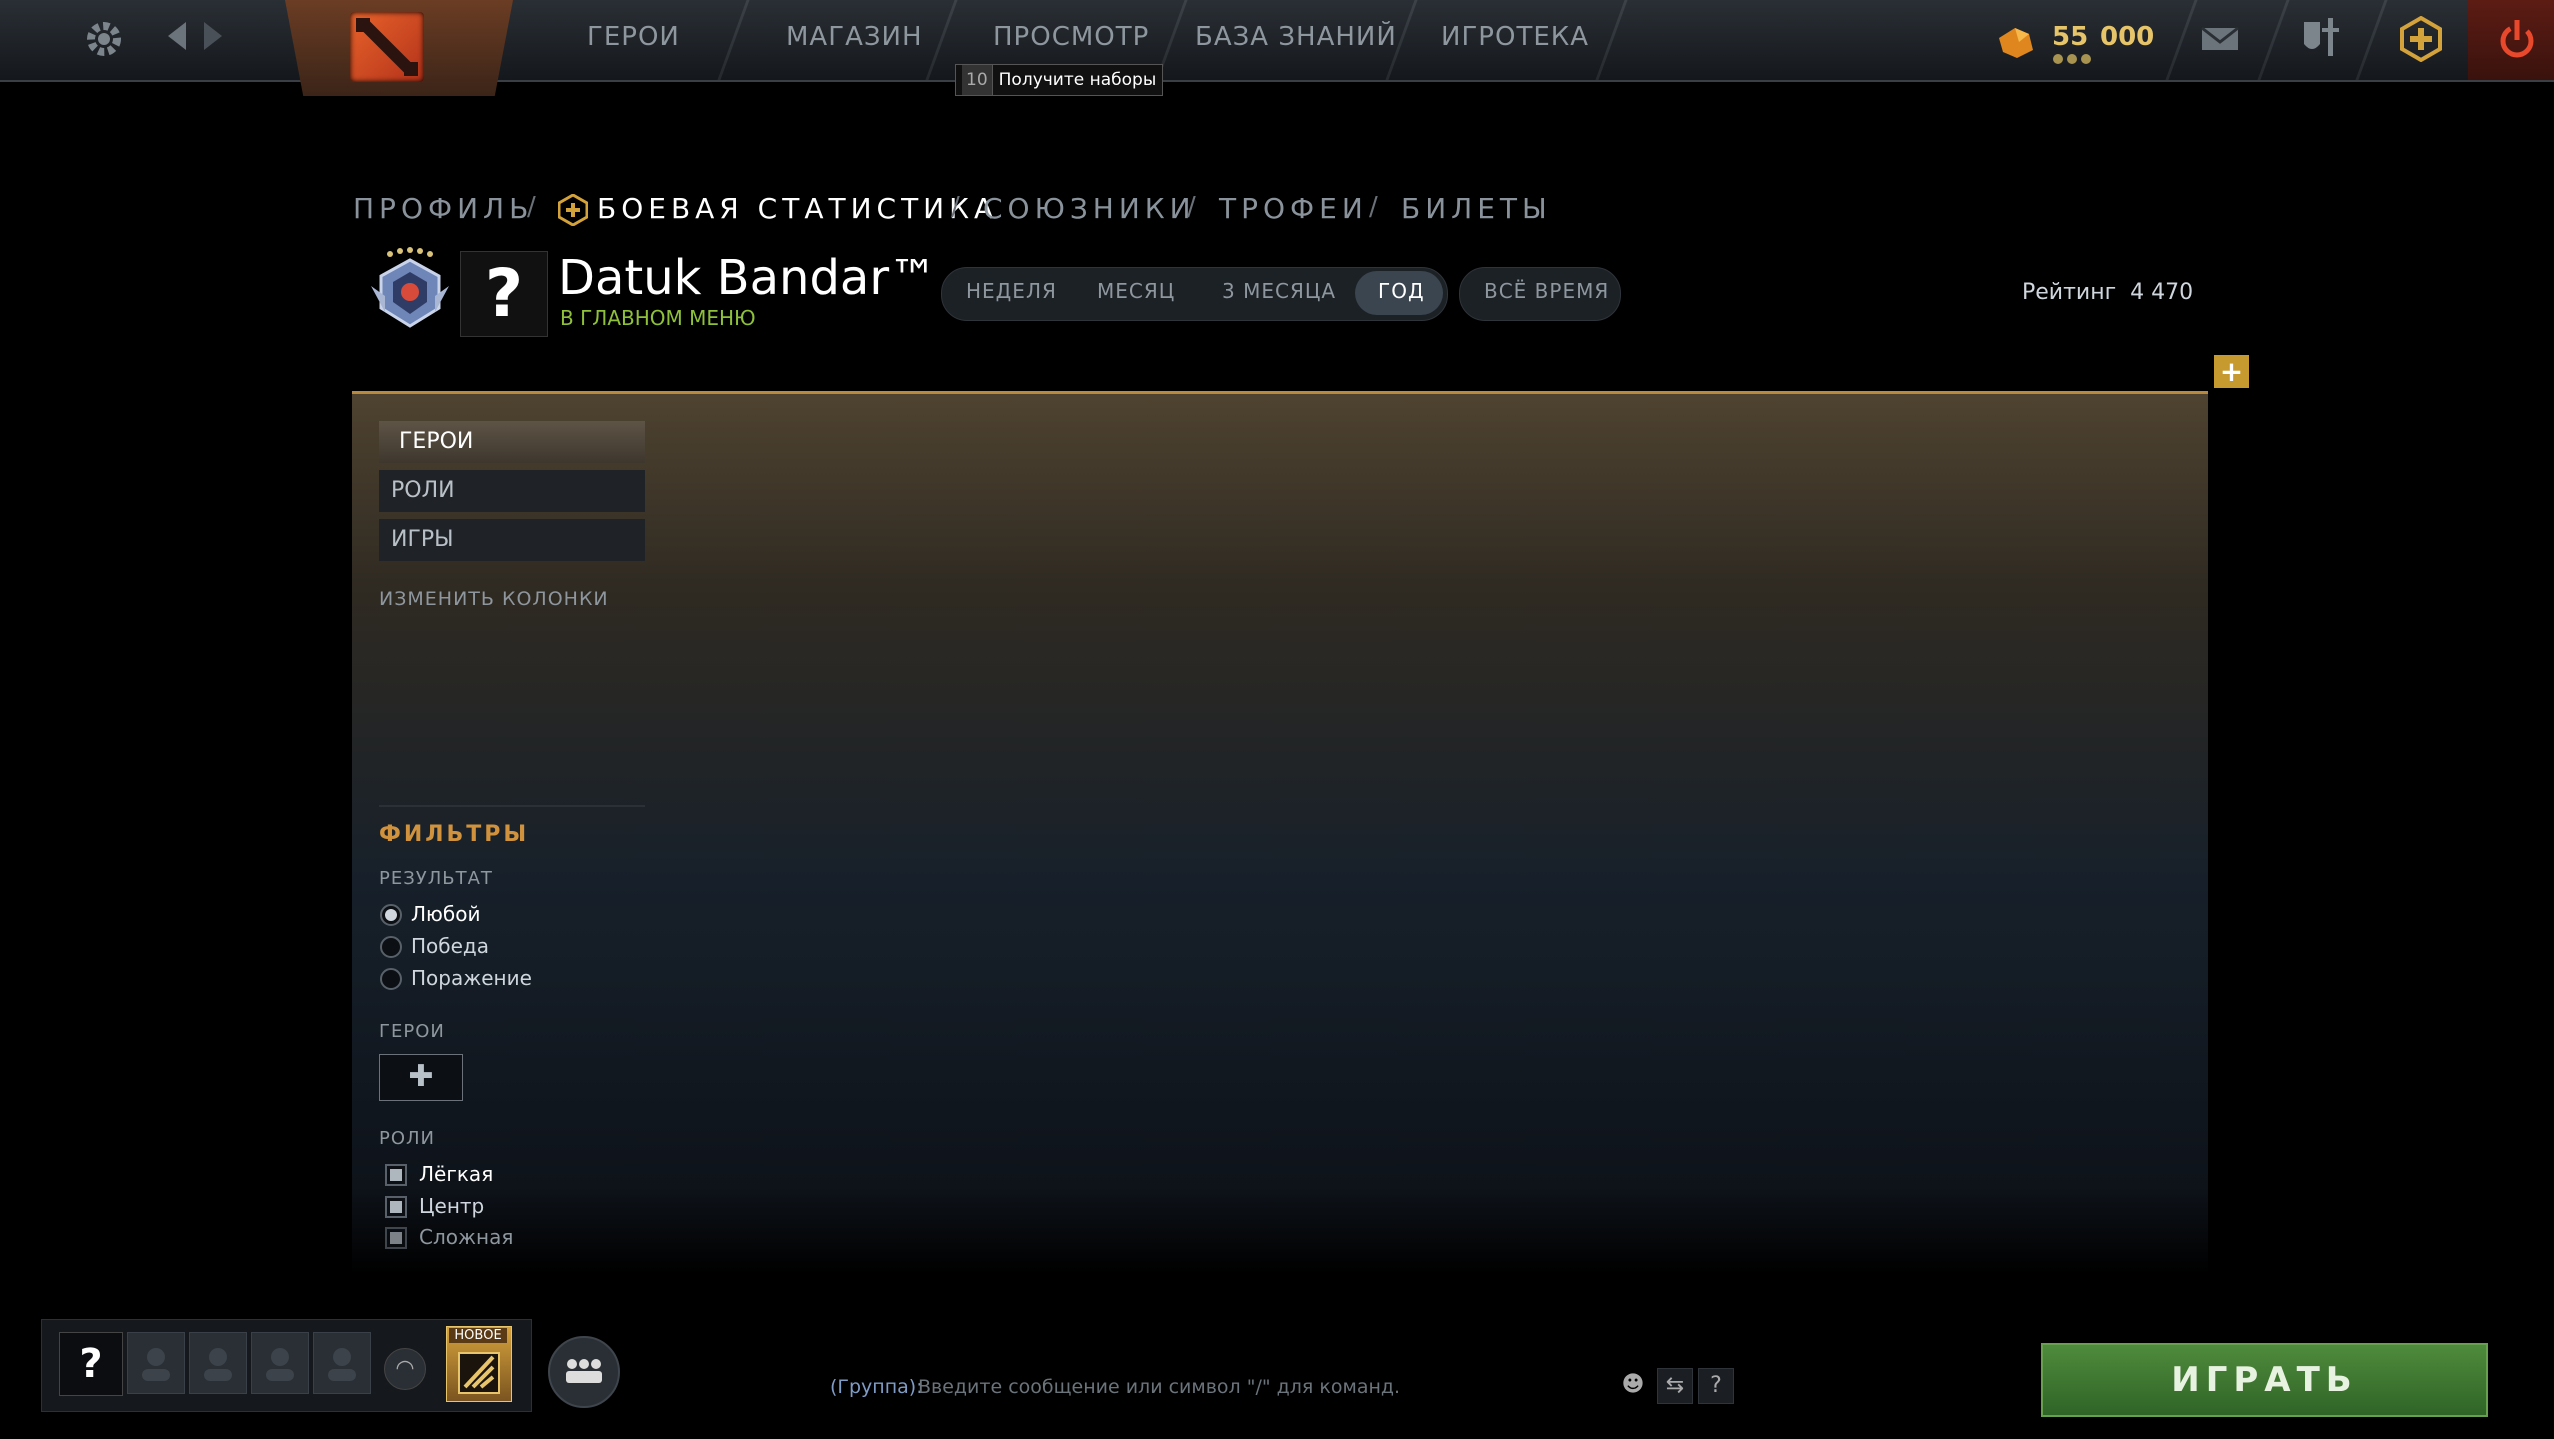  What do you see at coordinates (1136, 291) in the screenshot?
I see `tab-month: МЕСЯЦ` at bounding box center [1136, 291].